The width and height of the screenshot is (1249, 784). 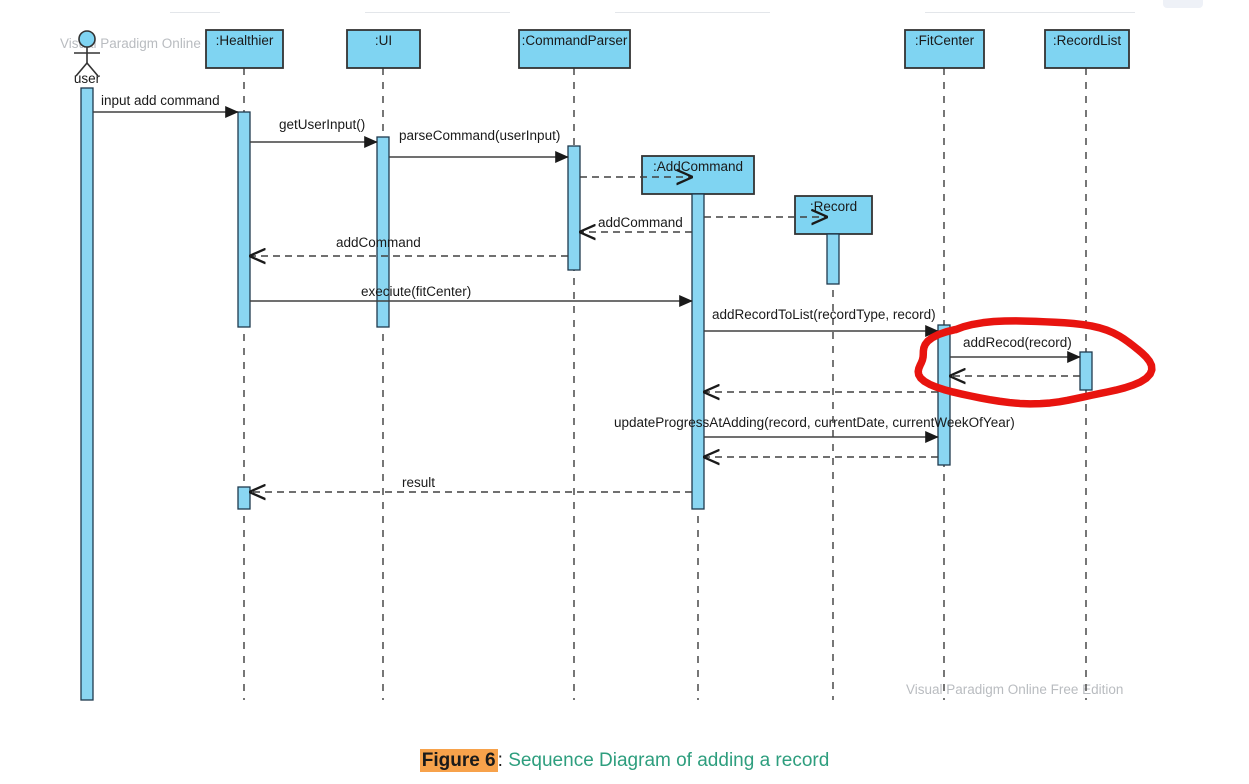 What do you see at coordinates (87, 78) in the screenshot?
I see `actor-label: user` at bounding box center [87, 78].